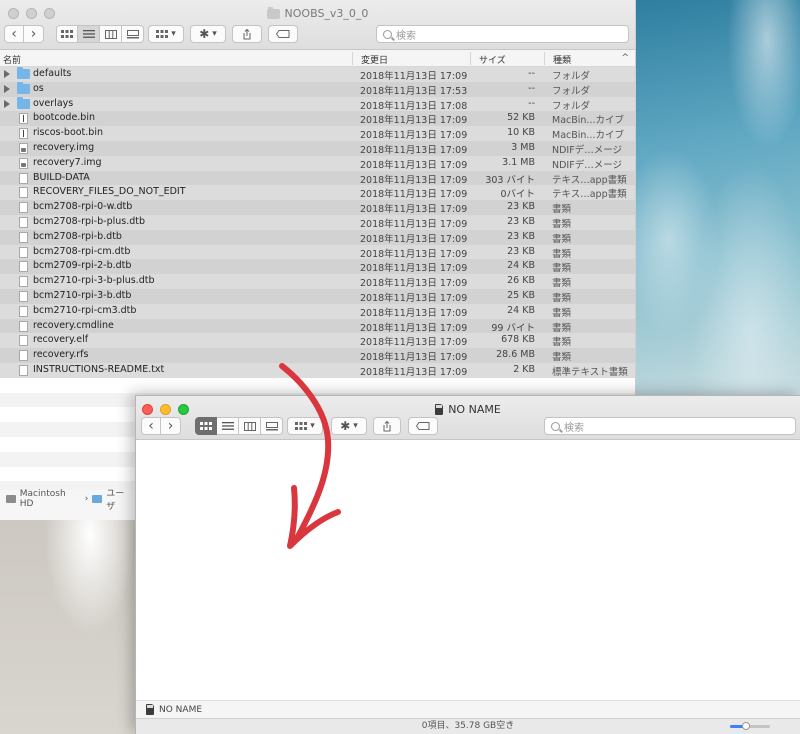 Image resolution: width=800 pixels, height=734 pixels. I want to click on column-name: 名前, so click(12, 59).